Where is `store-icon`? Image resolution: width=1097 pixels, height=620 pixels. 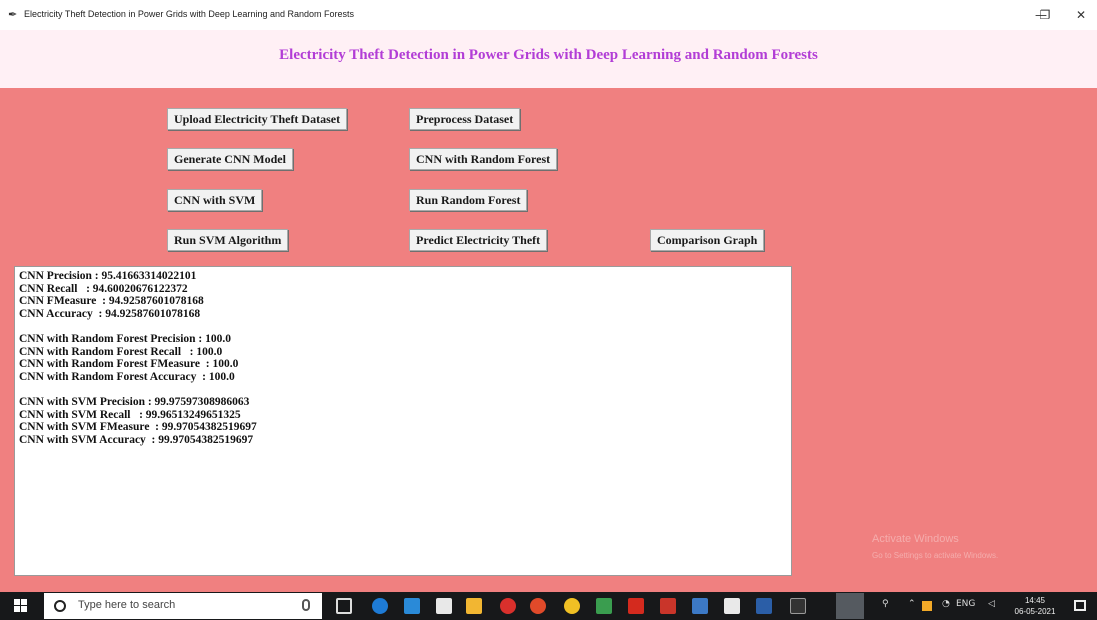 store-icon is located at coordinates (444, 606).